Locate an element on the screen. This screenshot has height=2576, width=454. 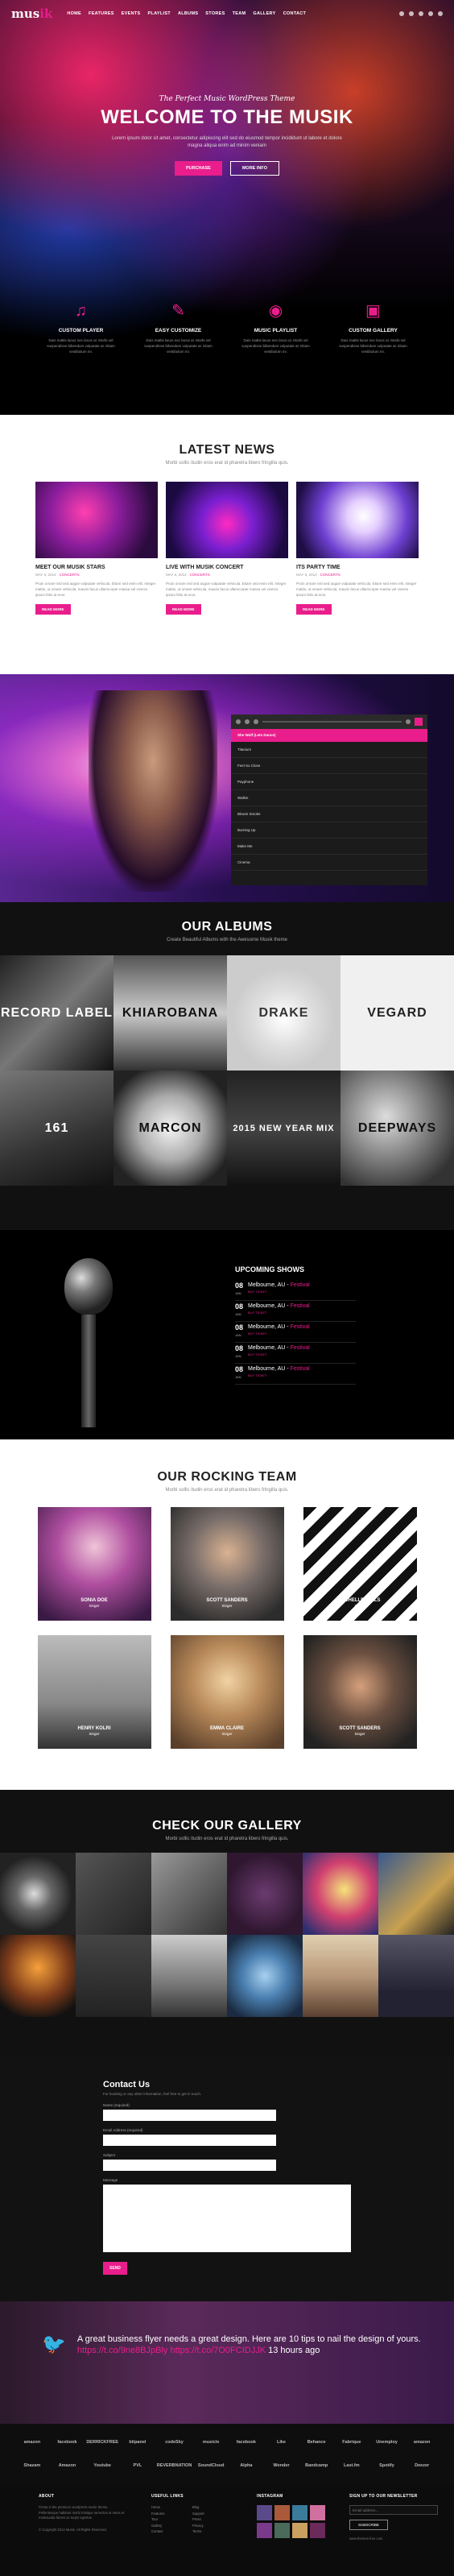
purchase-button: PURCHASE is located at coordinates (198, 168).